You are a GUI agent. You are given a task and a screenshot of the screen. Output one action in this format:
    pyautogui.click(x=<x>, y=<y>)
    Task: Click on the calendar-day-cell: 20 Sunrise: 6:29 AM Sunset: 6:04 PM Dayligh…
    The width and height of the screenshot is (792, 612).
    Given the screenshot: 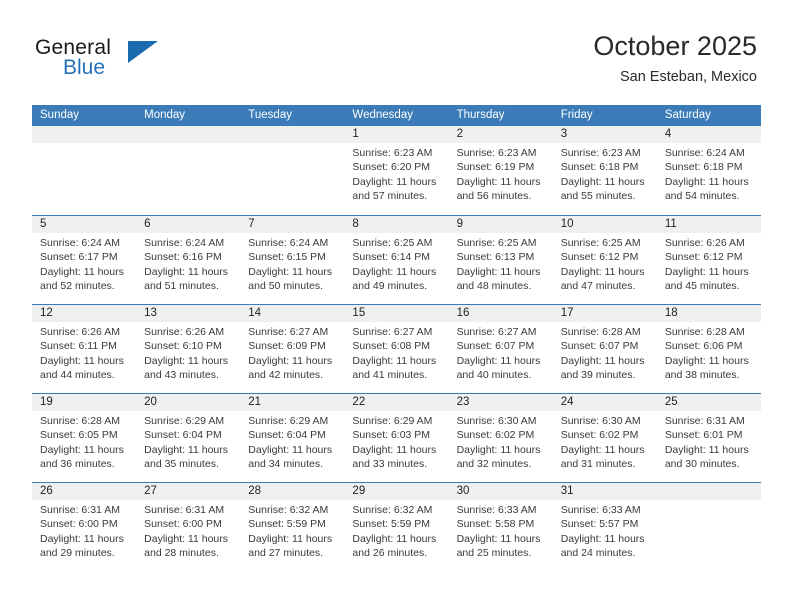 What is the action you would take?
    pyautogui.click(x=188, y=438)
    